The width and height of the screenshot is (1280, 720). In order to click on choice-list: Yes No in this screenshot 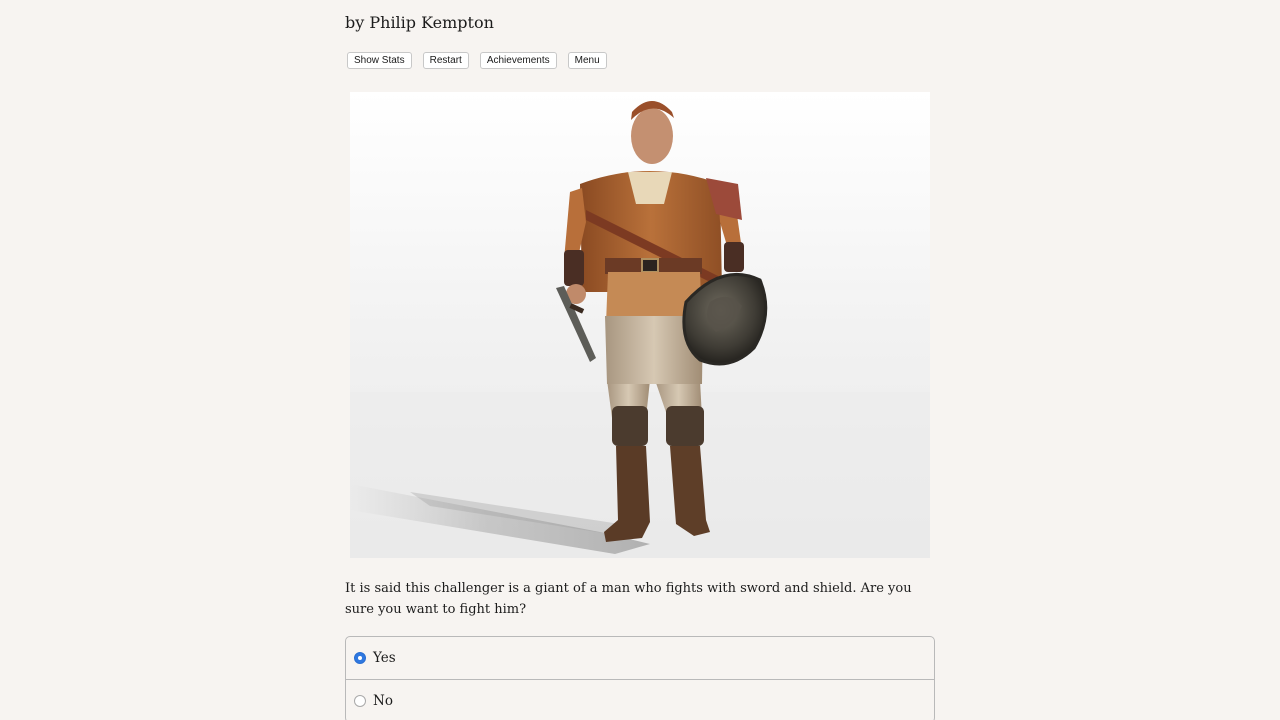, I will do `click(640, 678)`.